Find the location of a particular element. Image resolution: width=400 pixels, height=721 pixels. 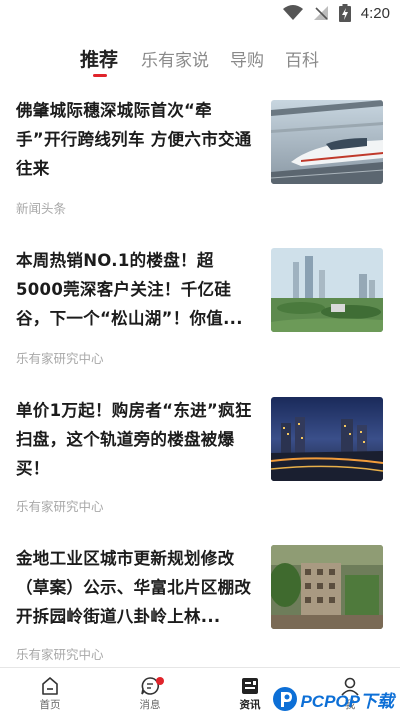

tab-encyclopedia: 百科 is located at coordinates (302, 58).